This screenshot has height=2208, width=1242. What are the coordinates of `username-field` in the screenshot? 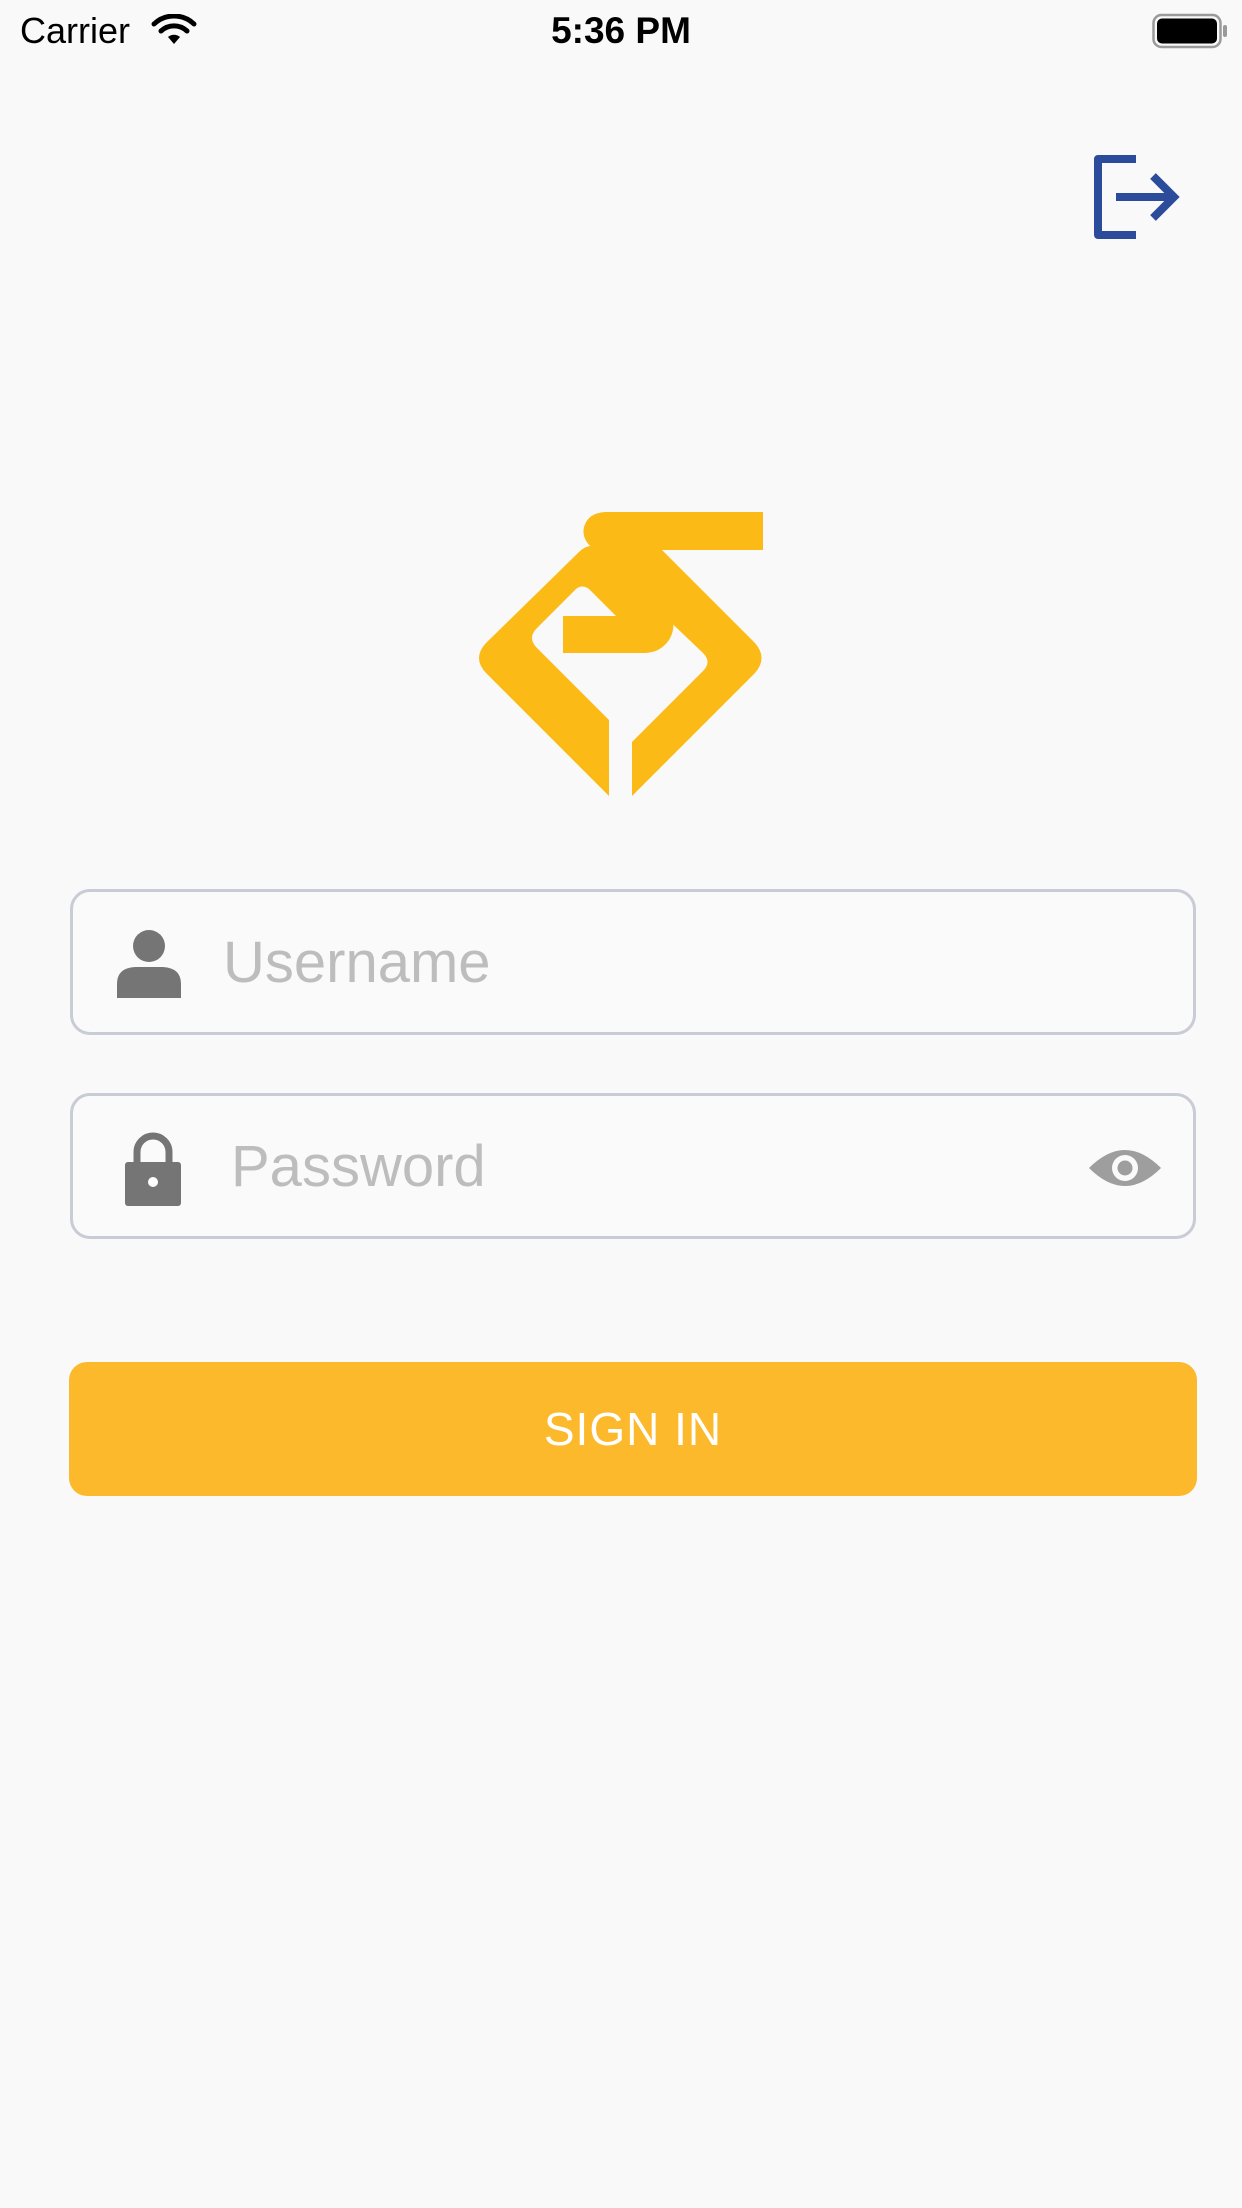 It's located at (633, 962).